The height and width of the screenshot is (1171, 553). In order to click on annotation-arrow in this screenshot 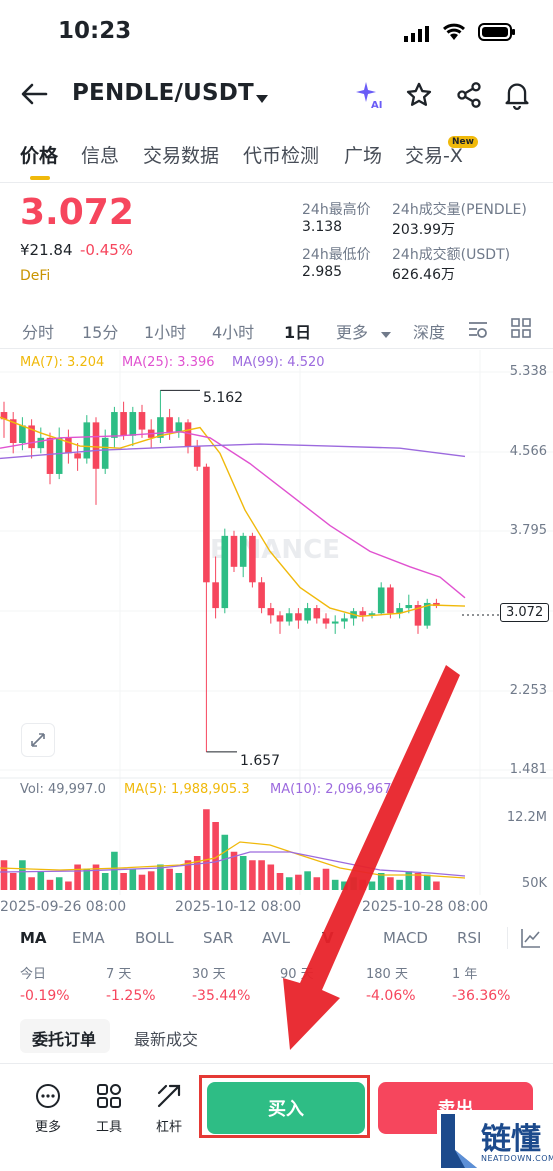, I will do `click(371, 857)`.